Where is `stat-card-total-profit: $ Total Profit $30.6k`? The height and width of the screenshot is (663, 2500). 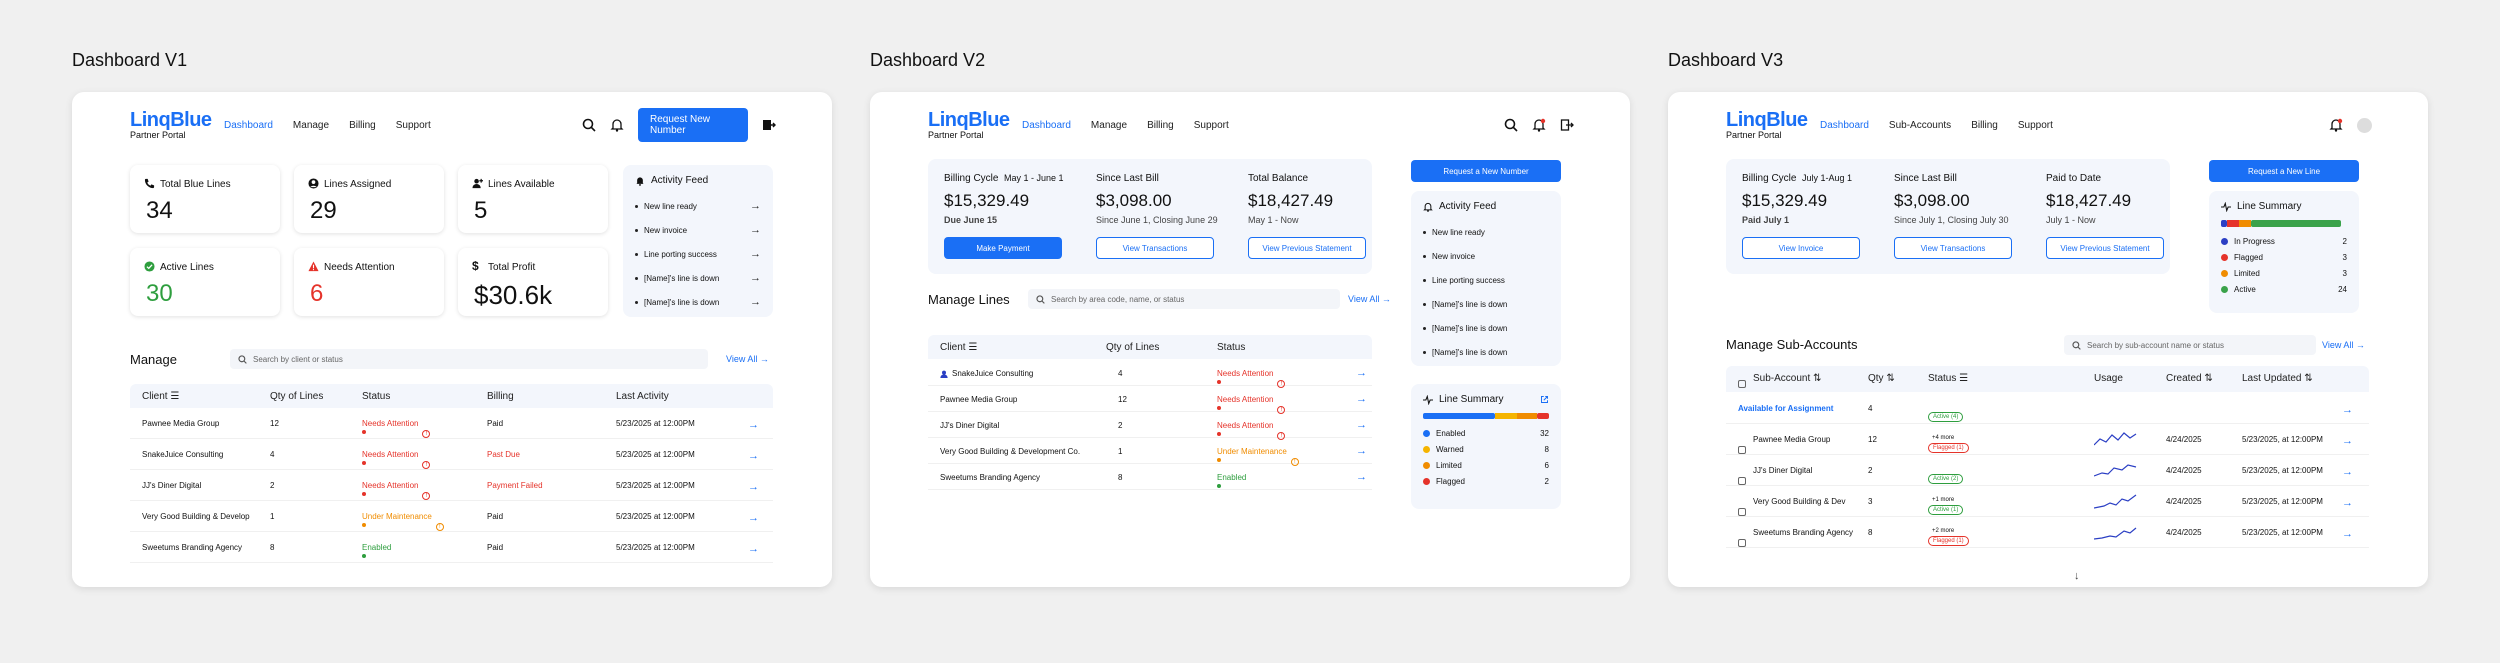
stat-card-total-profit: $ Total Profit $30.6k is located at coordinates (533, 282).